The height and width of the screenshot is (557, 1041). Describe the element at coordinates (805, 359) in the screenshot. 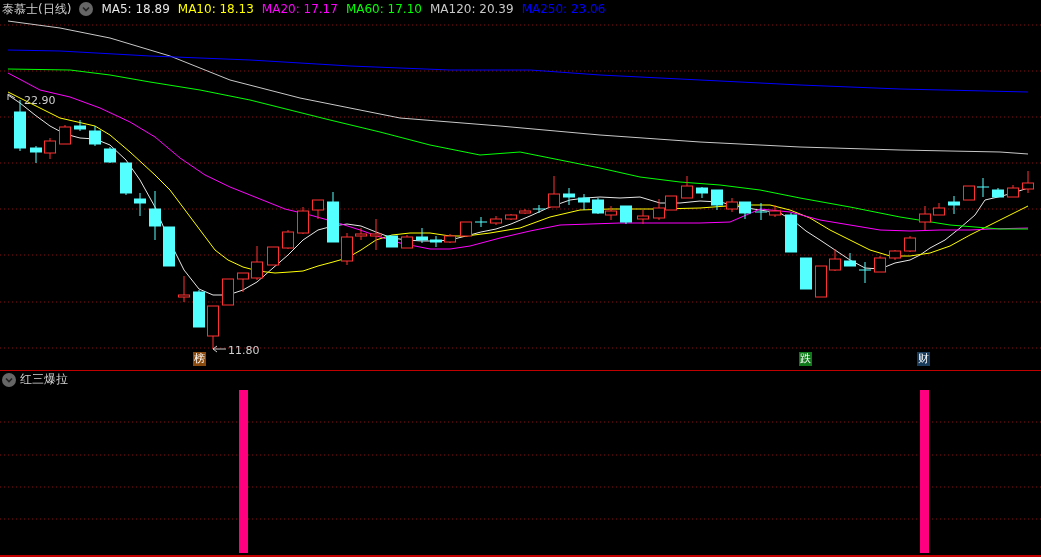

I see `signal-badge: 跌` at that location.